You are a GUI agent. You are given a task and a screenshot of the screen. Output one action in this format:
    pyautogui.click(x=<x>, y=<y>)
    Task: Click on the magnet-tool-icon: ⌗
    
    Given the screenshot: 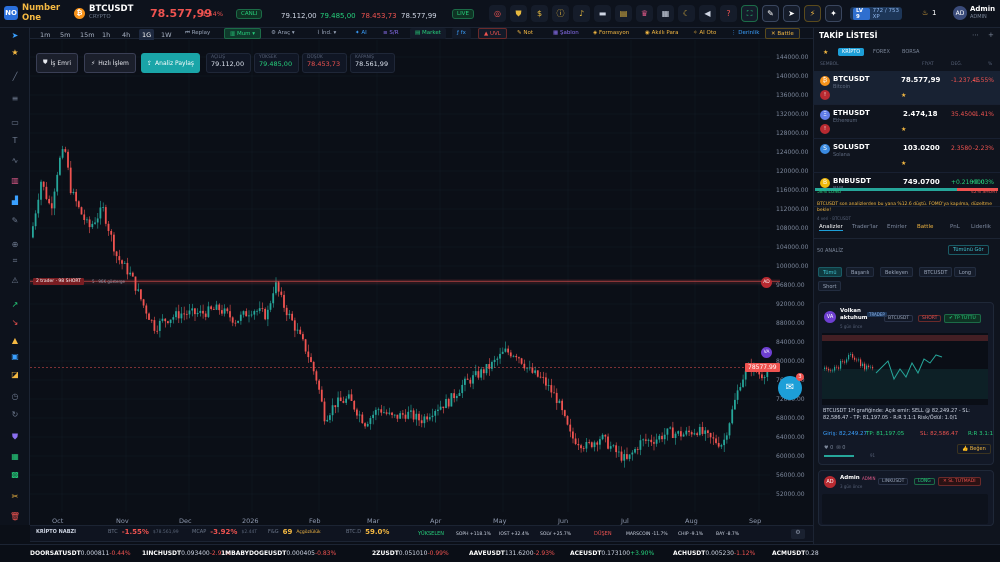 What is the action you would take?
    pyautogui.click(x=15, y=261)
    